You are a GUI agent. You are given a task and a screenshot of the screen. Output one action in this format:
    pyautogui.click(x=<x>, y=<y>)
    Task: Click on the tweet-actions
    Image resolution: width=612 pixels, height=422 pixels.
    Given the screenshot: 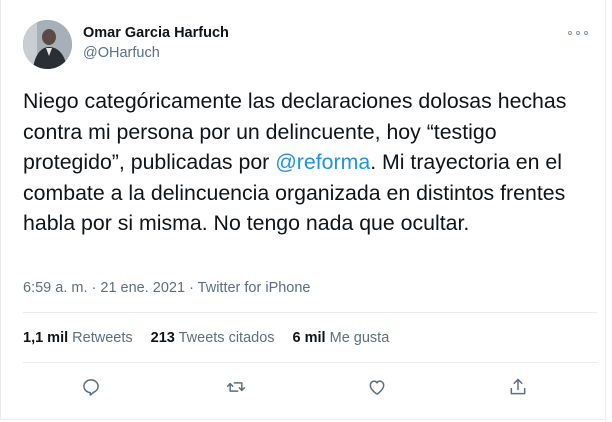 What is the action you would take?
    pyautogui.click(x=304, y=387)
    